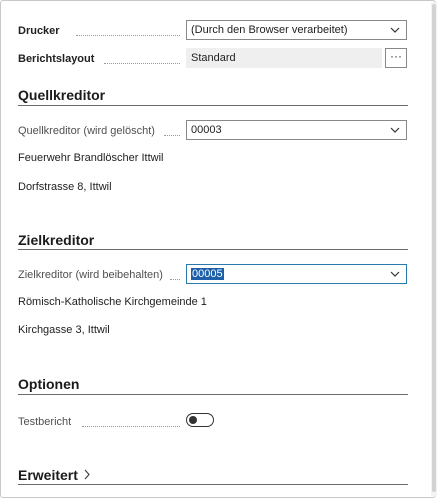  What do you see at coordinates (48, 475) in the screenshot?
I see `advanced-label: Erweitert` at bounding box center [48, 475].